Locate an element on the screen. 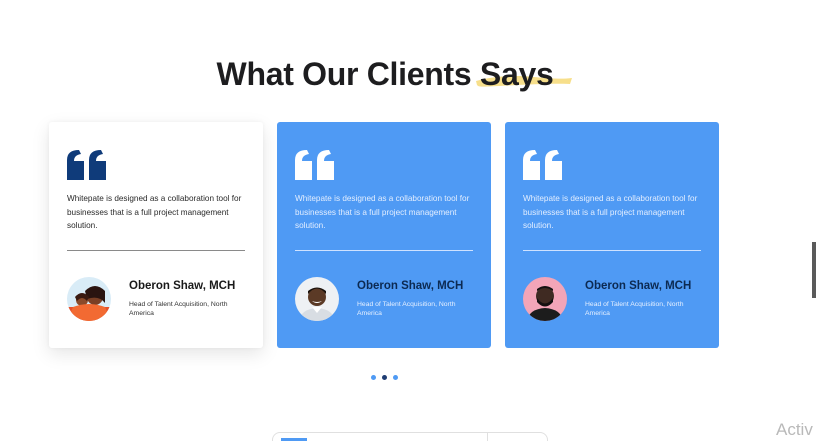 This screenshot has width=816, height=441. section-title-highlight: Says is located at coordinates (523, 74).